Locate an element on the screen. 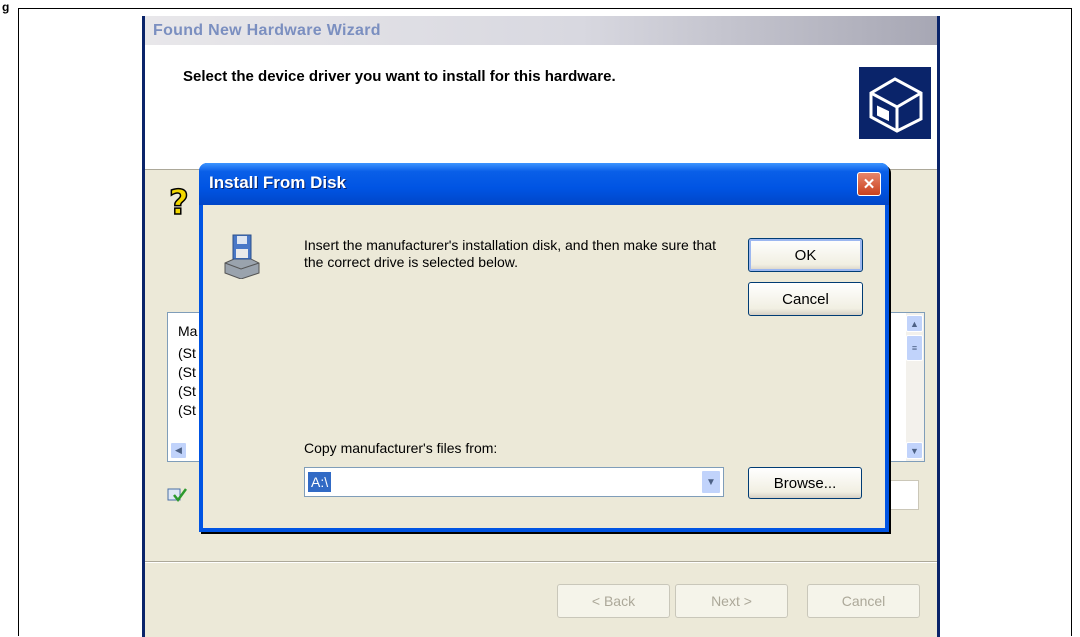 This screenshot has width=1080, height=637. vertical-scrollbar: ▲ ≡ ▼ is located at coordinates (915, 387).